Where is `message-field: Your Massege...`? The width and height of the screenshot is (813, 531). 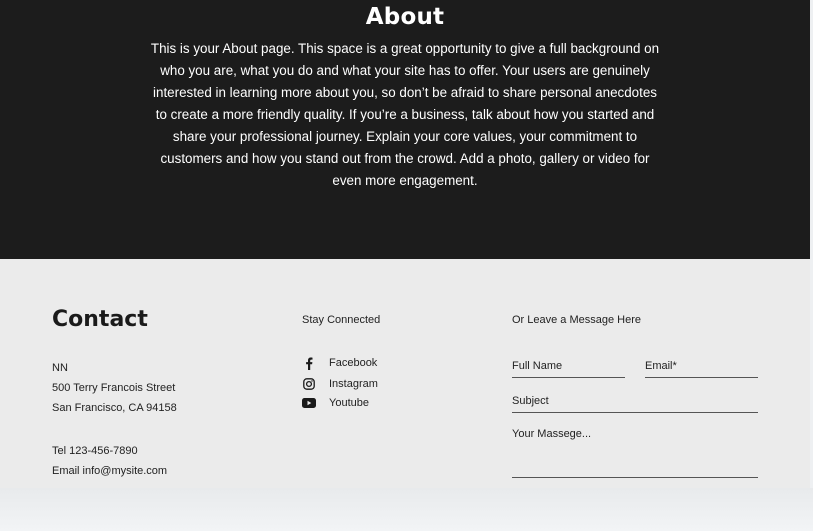 message-field: Your Massege... is located at coordinates (635, 452).